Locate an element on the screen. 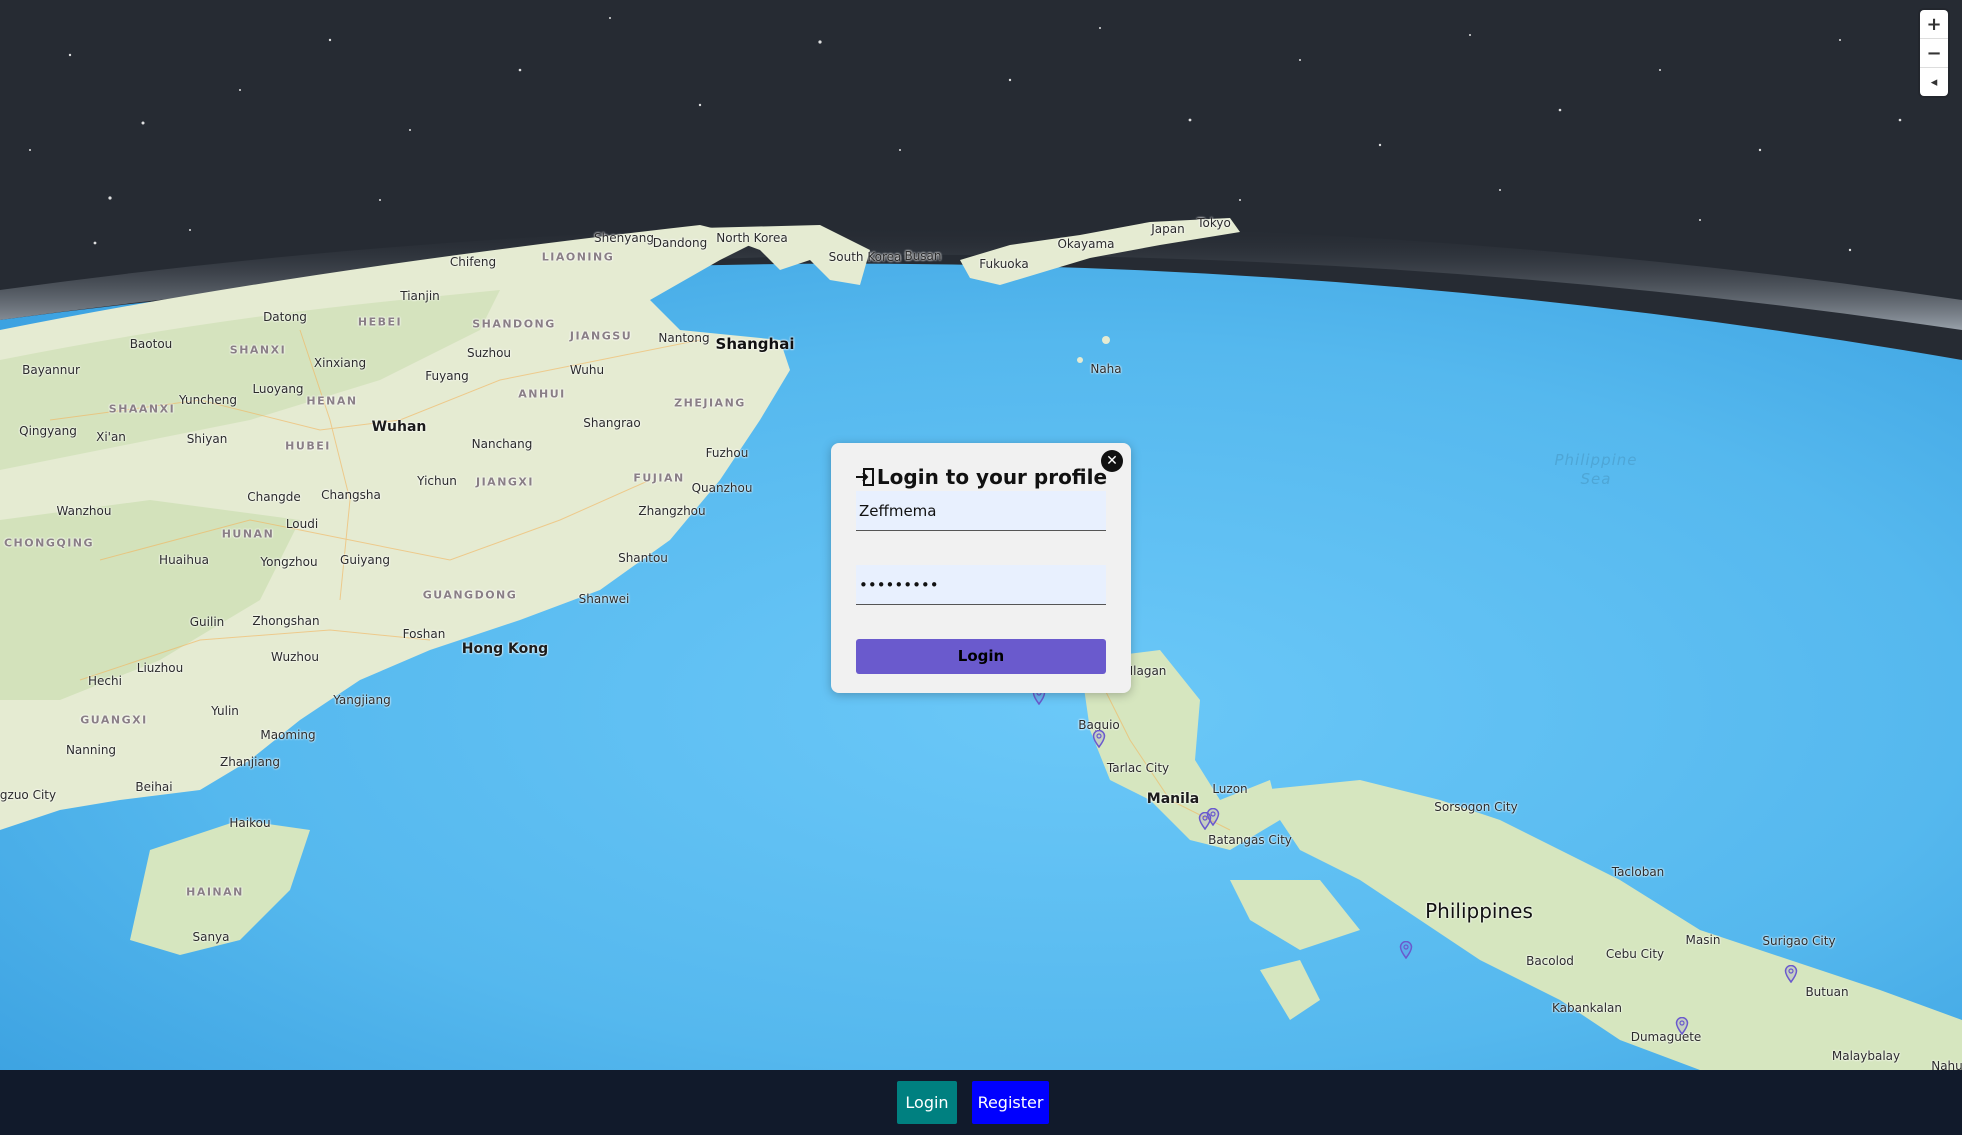 Image resolution: width=1962 pixels, height=1135 pixels. map-label: Zhangzhou is located at coordinates (672, 511).